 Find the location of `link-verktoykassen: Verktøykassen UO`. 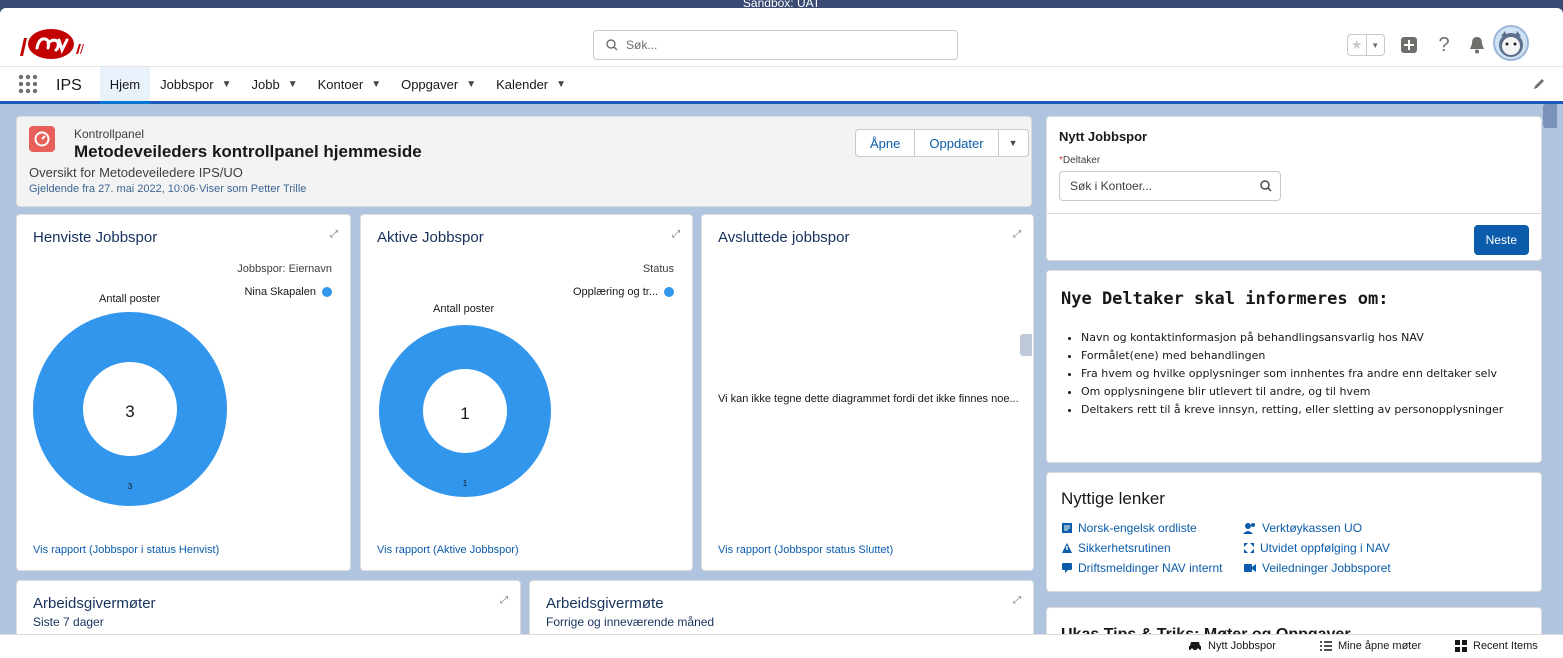

link-verktoykassen: Verktøykassen UO is located at coordinates (1302, 528).